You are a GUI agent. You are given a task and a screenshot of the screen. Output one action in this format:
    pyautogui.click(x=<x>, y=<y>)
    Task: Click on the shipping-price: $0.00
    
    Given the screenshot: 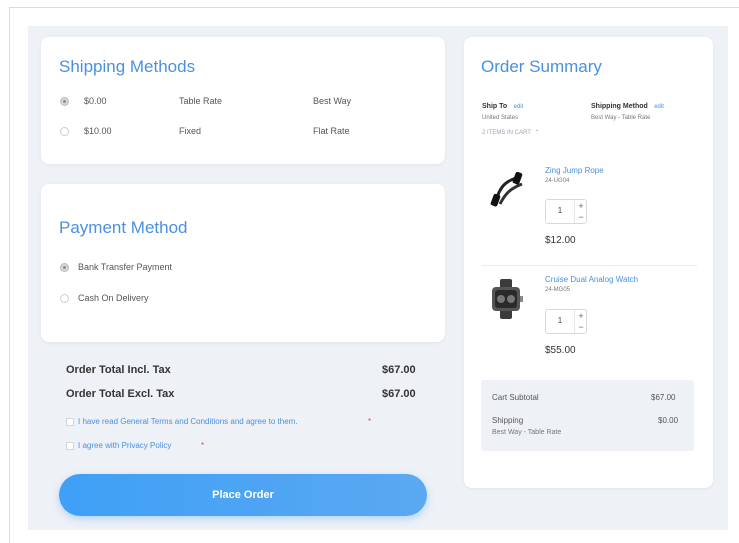 What is the action you would take?
    pyautogui.click(x=95, y=101)
    